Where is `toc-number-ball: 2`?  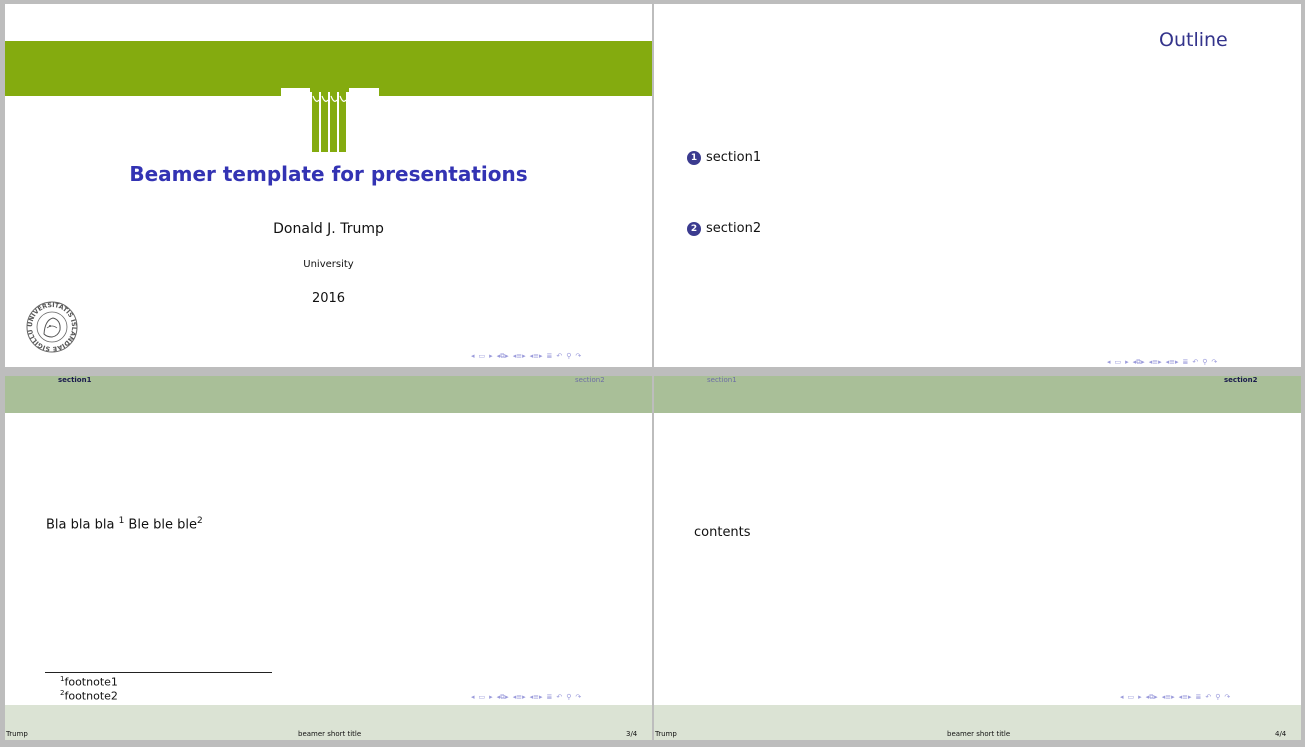 toc-number-ball: 2 is located at coordinates (694, 228).